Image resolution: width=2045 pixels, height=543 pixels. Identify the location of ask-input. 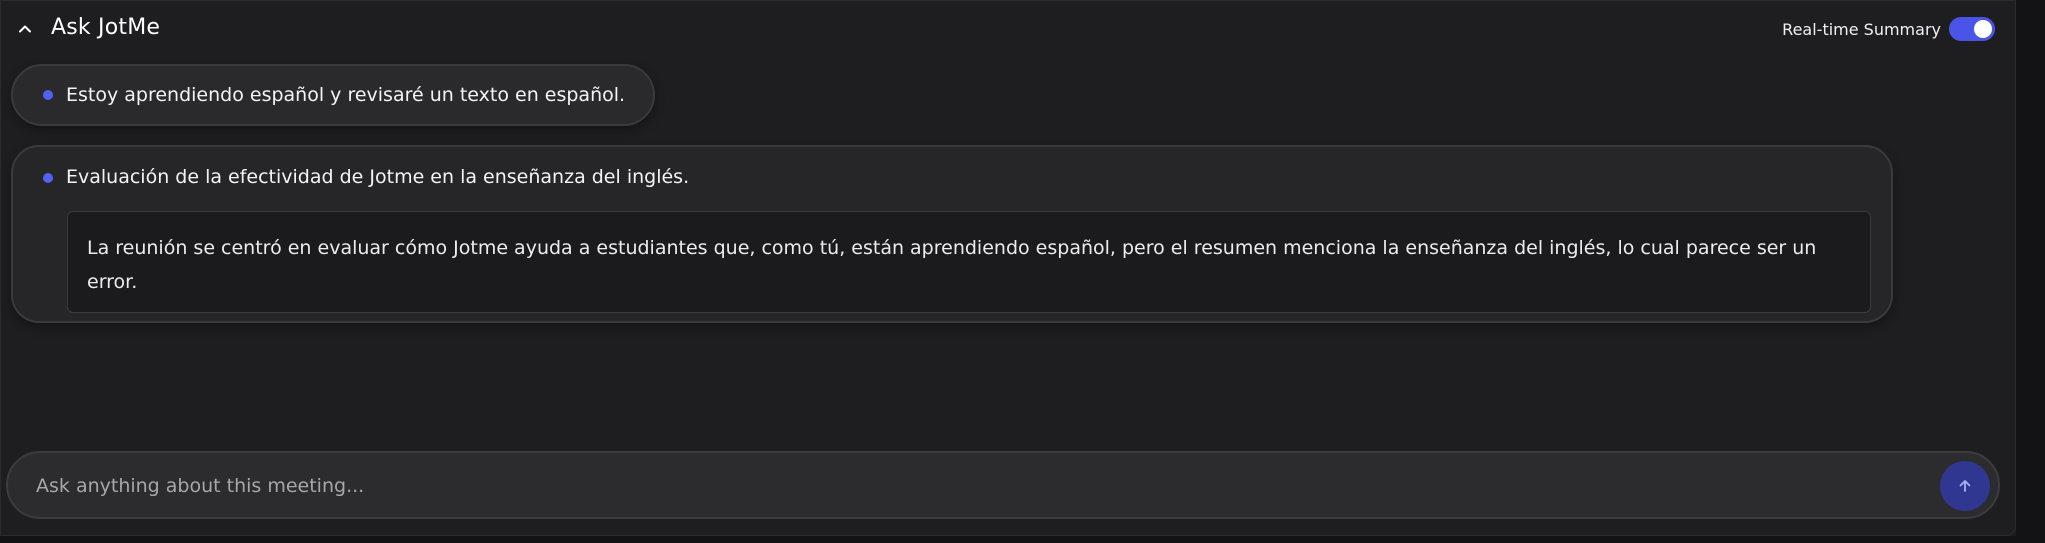
(976, 486).